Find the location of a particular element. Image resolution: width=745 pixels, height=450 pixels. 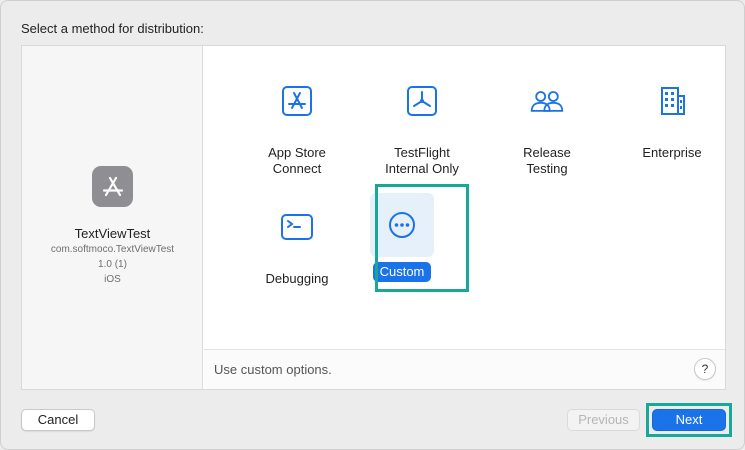

option-app-store-connect: App Store Connect is located at coordinates (297, 114).